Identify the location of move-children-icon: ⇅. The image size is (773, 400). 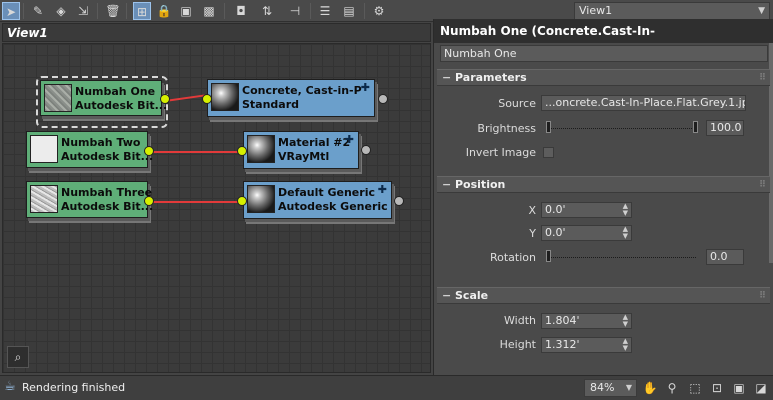
(267, 11).